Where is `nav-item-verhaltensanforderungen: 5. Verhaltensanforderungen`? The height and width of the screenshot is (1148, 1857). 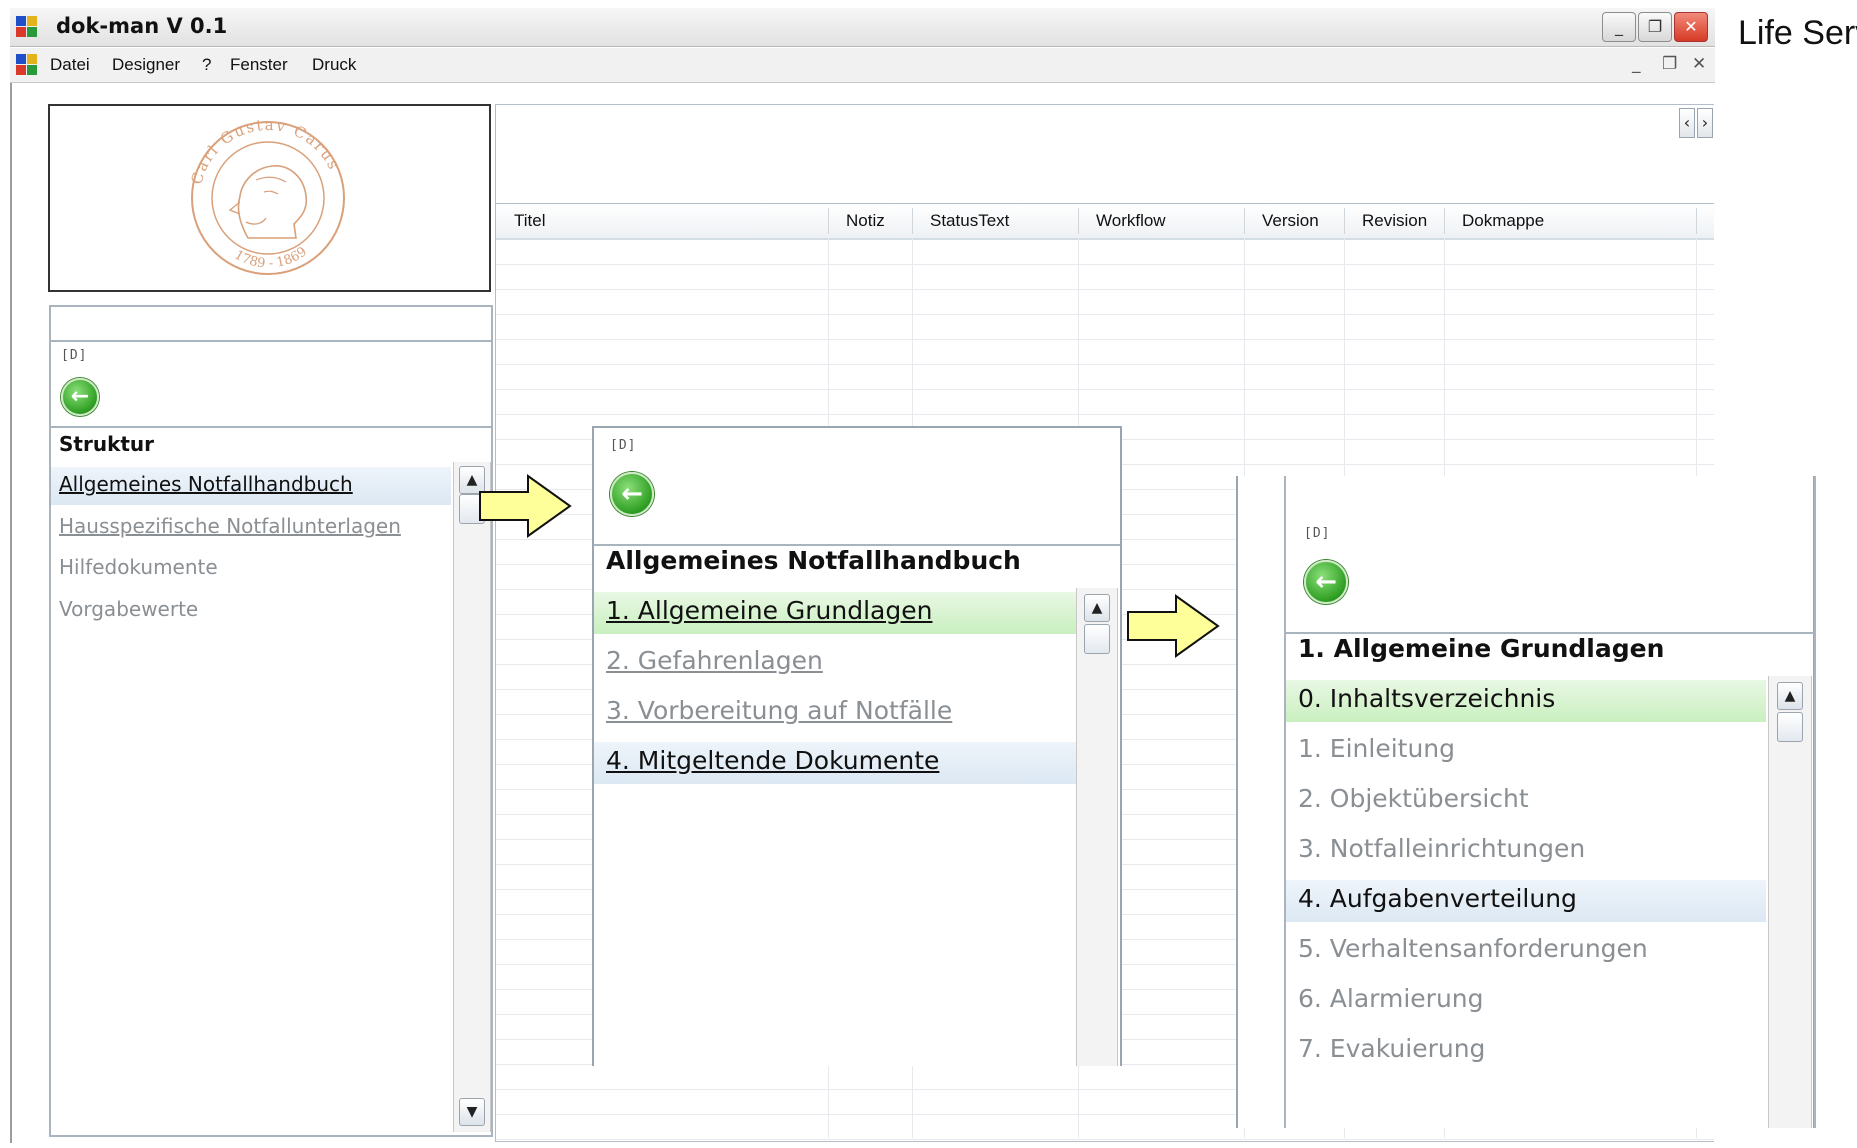 nav-item-verhaltensanforderungen: 5. Verhaltensanforderungen is located at coordinates (1473, 948).